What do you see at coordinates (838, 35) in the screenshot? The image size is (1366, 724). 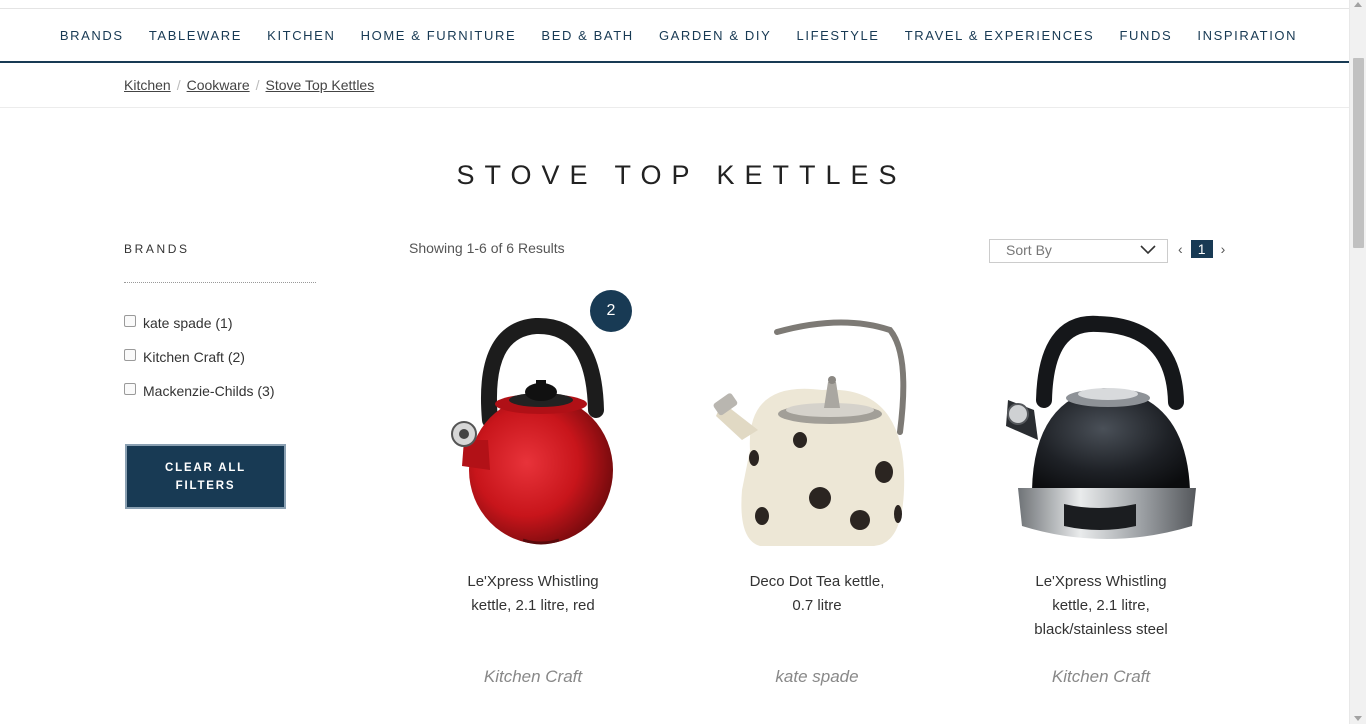 I see `nav-item-lifestyle: LIFESTYLE` at bounding box center [838, 35].